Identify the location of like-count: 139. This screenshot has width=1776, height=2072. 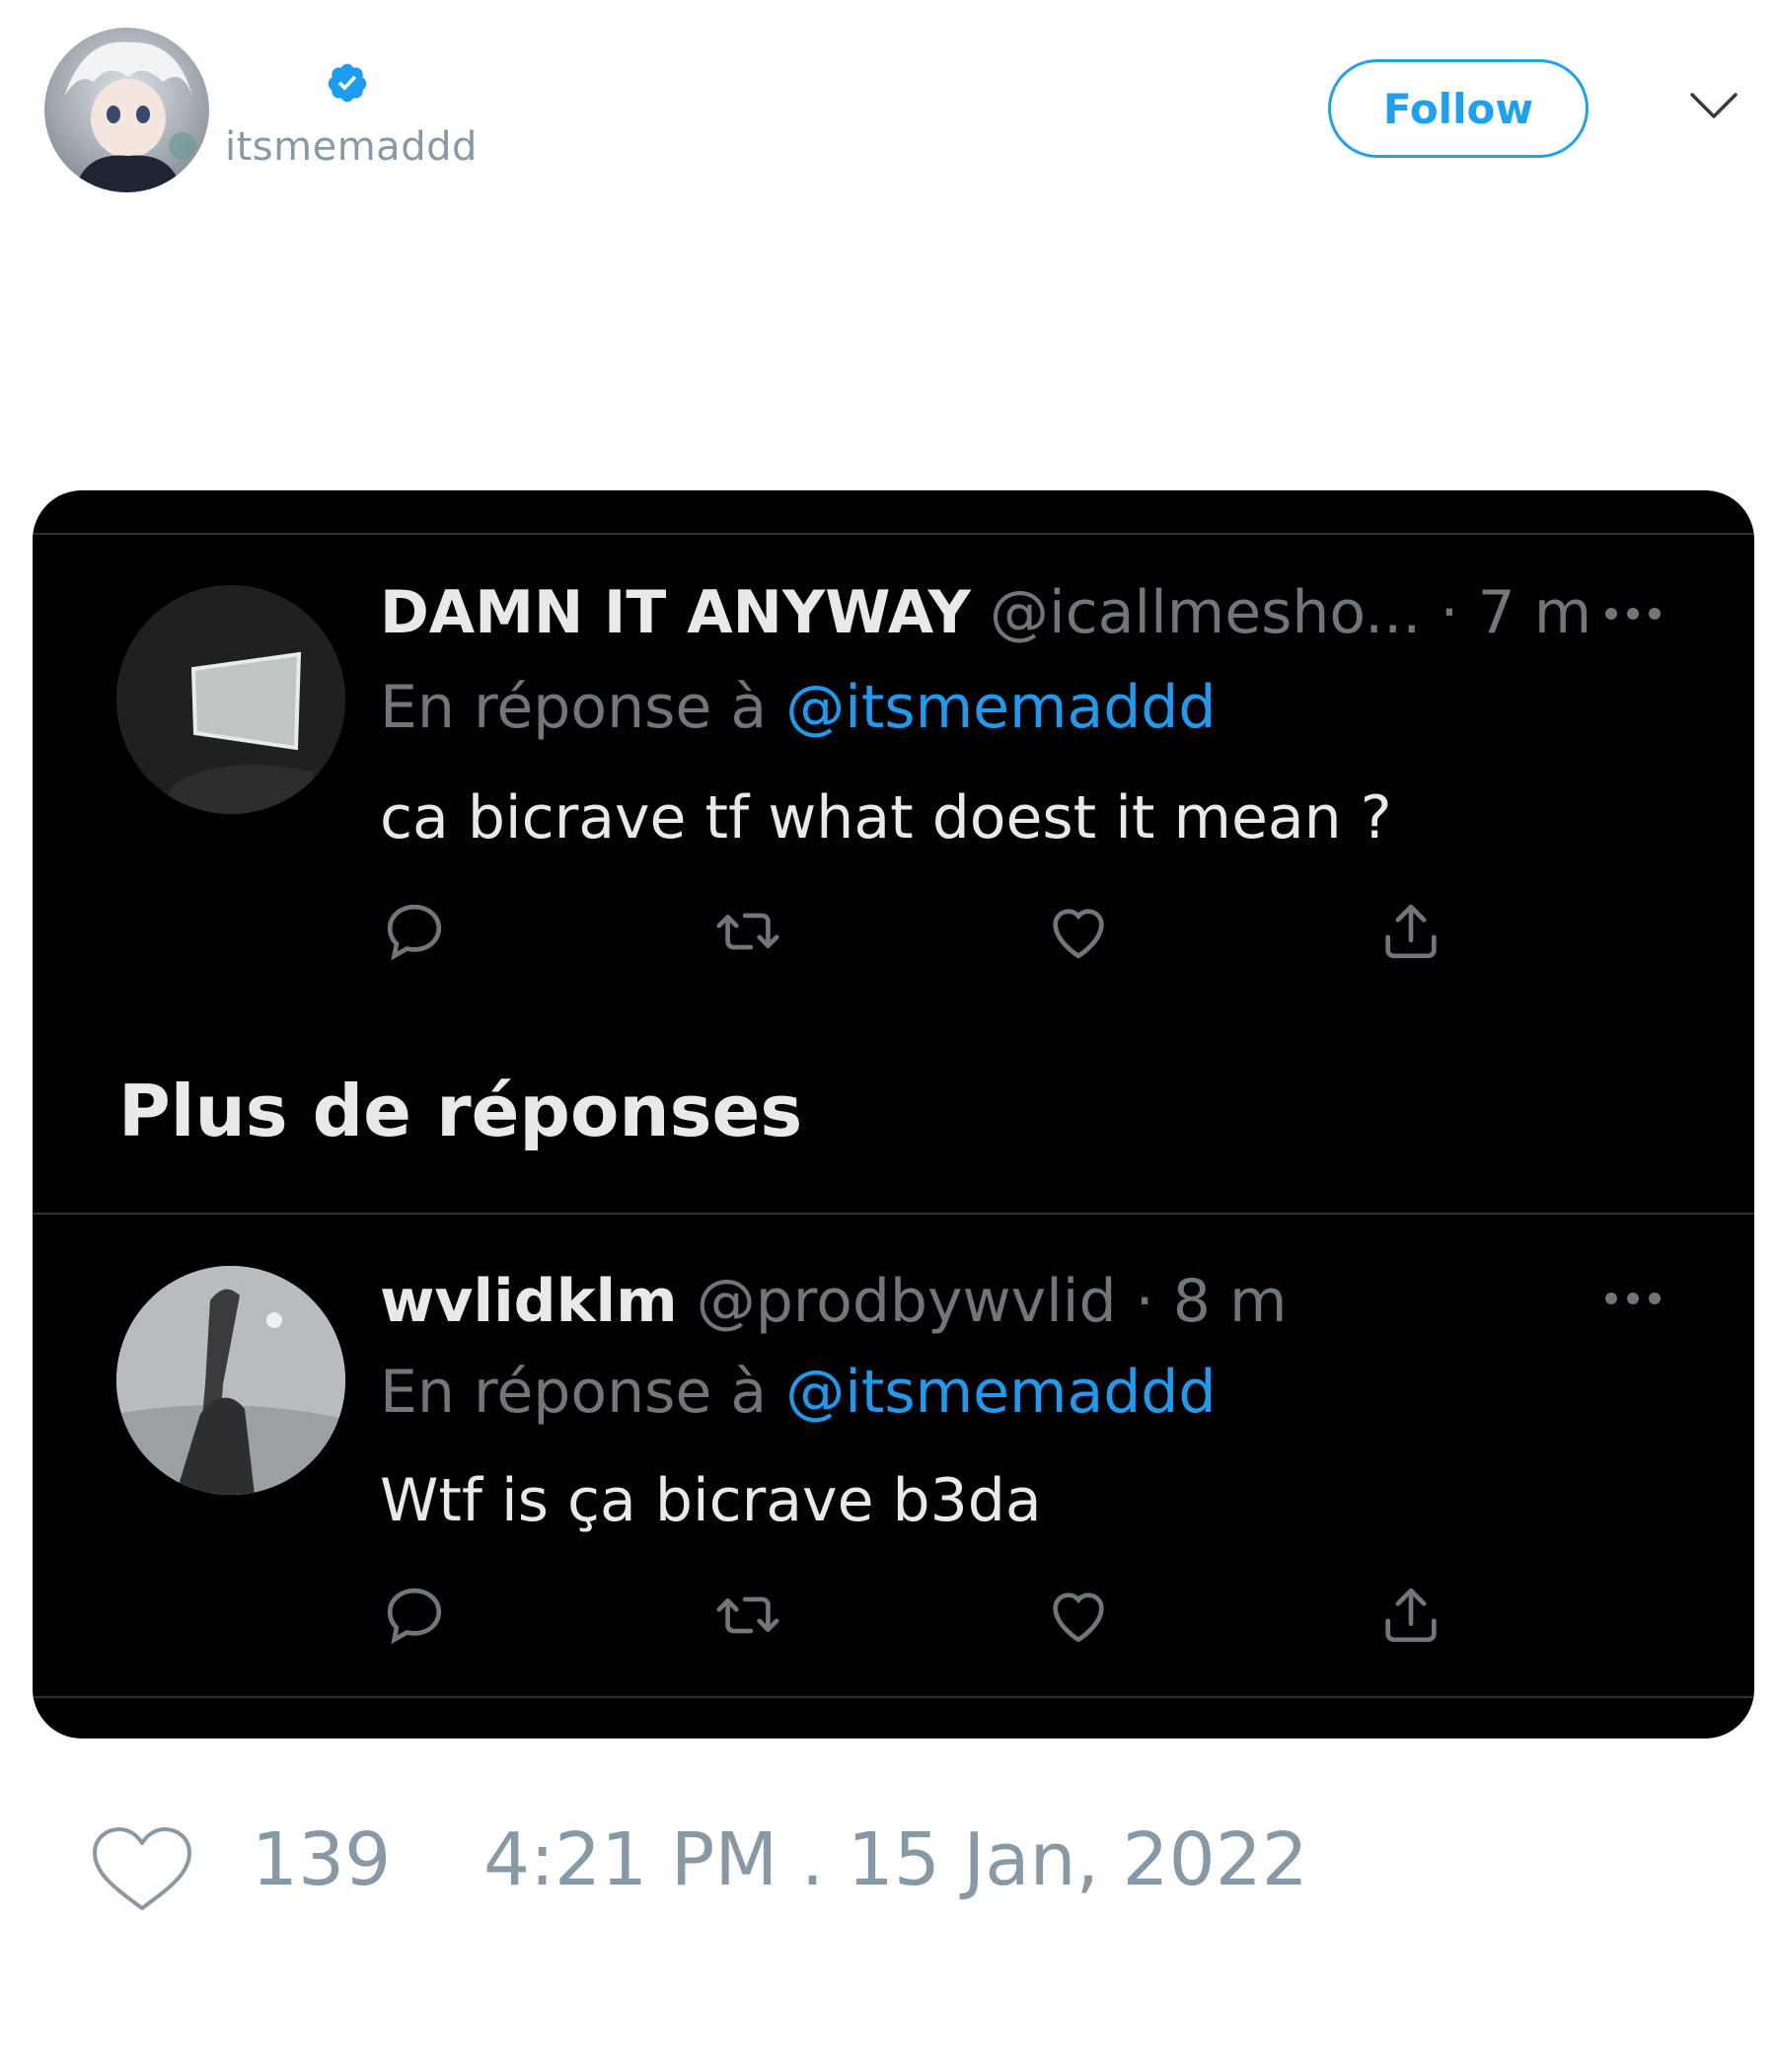
(322, 1860).